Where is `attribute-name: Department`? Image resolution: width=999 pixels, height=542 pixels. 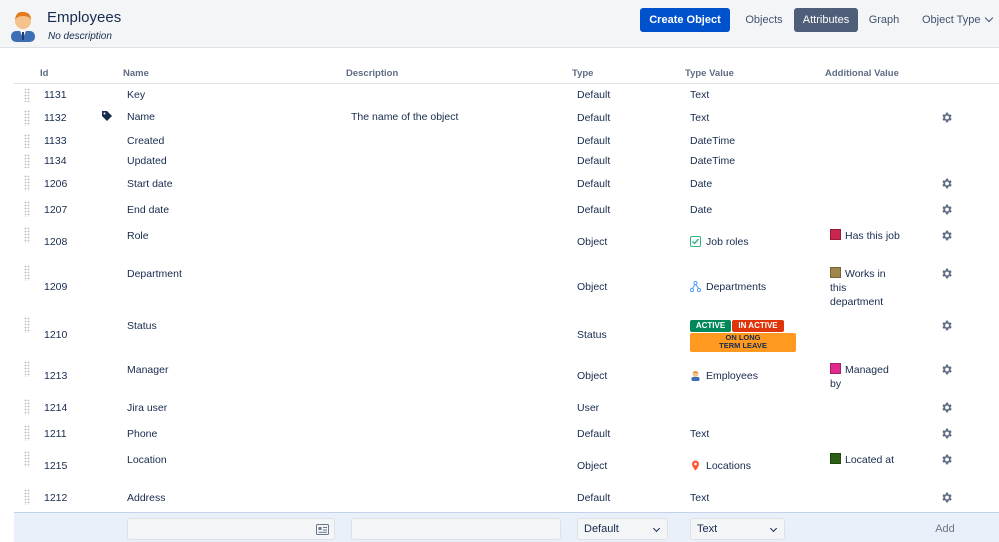
attribute-name: Department is located at coordinates (154, 274).